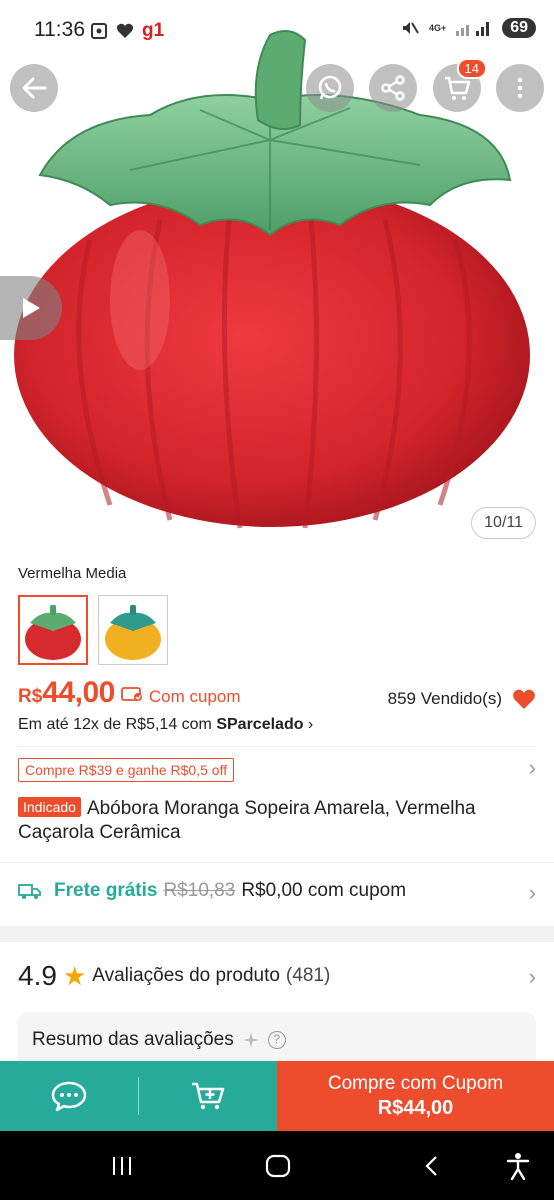 The height and width of the screenshot is (1200, 554). What do you see at coordinates (29, 891) in the screenshot?
I see `truck-icon` at bounding box center [29, 891].